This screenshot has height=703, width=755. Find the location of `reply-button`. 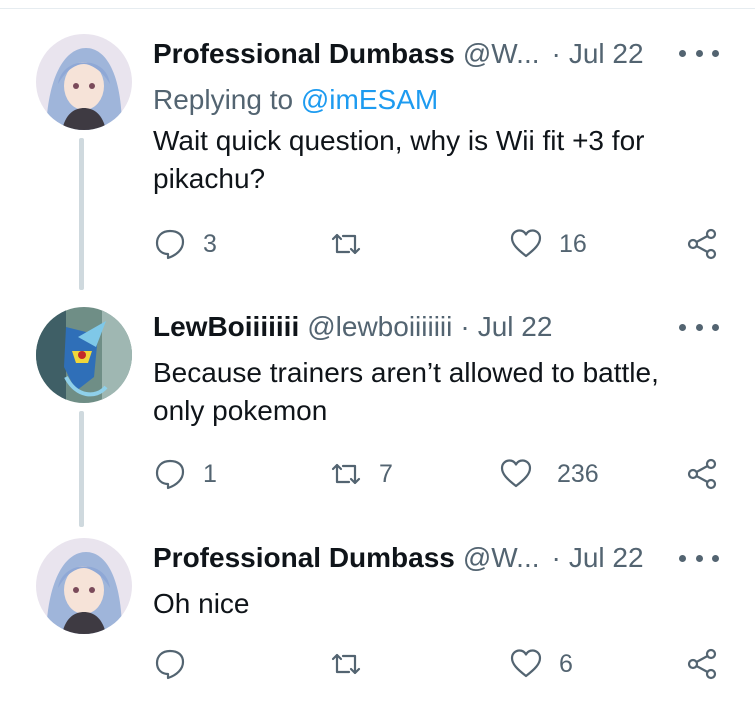

reply-button is located at coordinates (178, 664).